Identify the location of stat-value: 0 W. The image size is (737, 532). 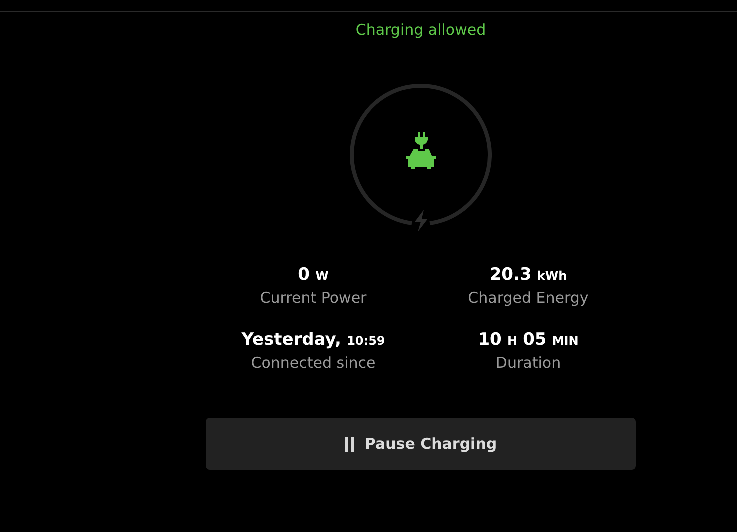
(313, 275).